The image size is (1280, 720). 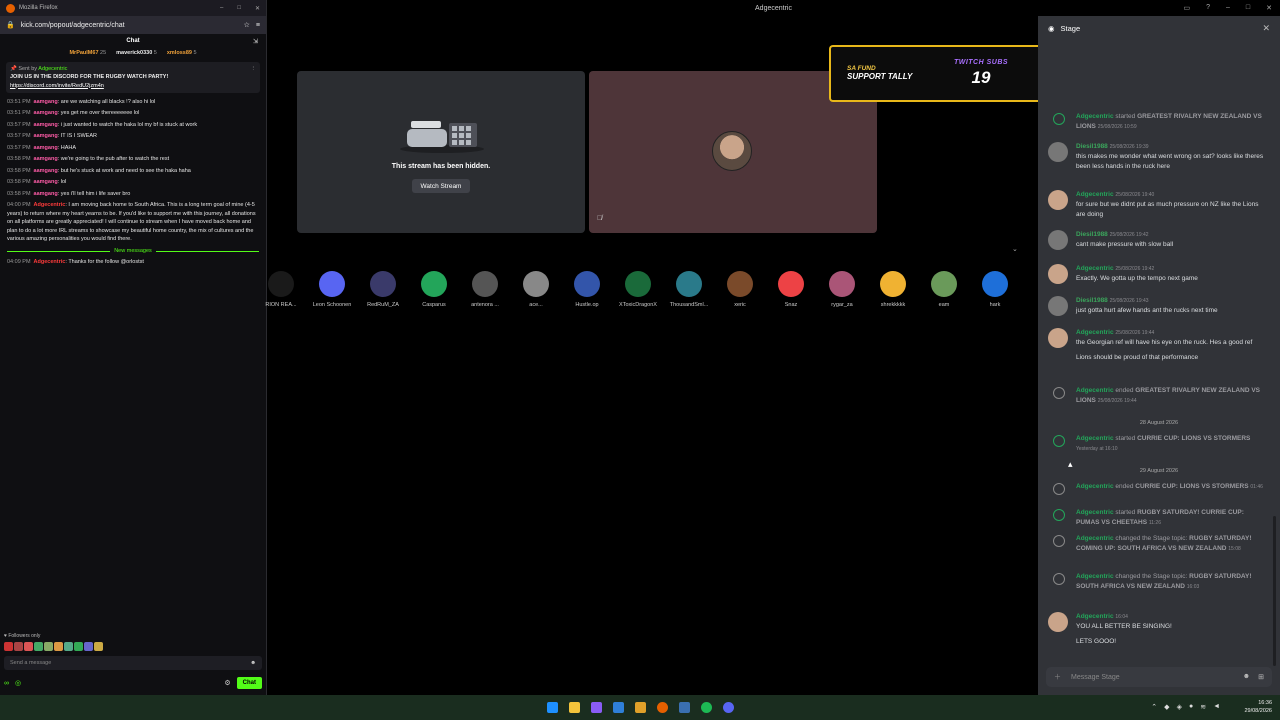 What do you see at coordinates (706, 707) in the screenshot?
I see `spotify-icon` at bounding box center [706, 707].